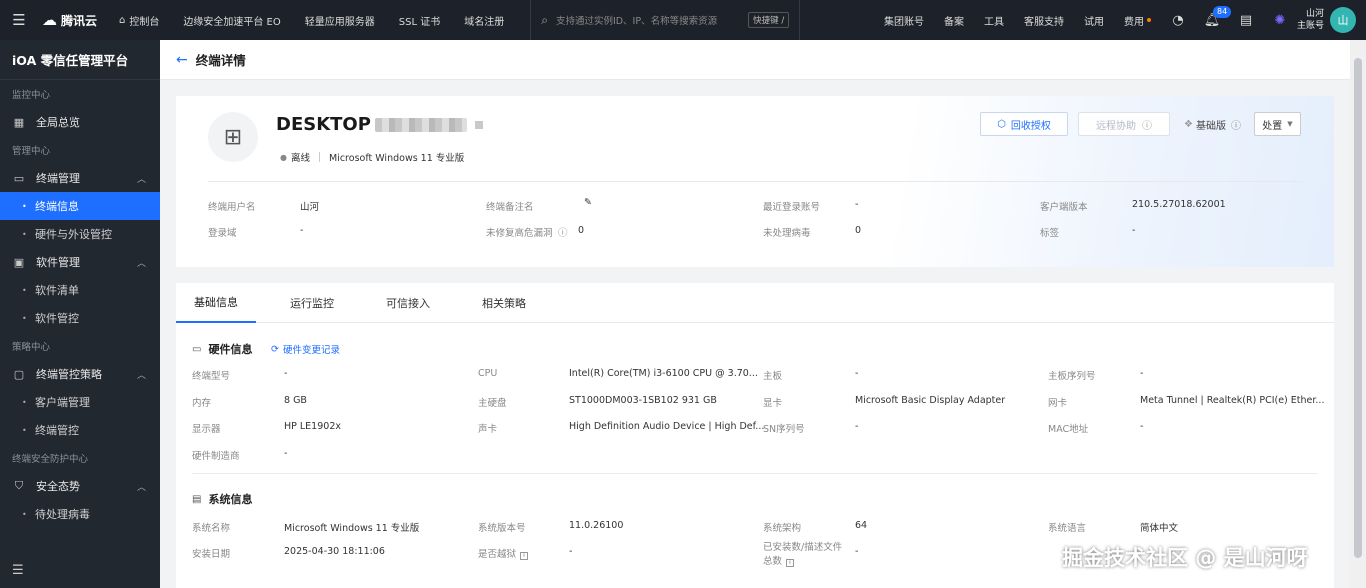  Describe the element at coordinates (379, 124) in the screenshot. I see `device-hostname: DESKTOP` at that location.